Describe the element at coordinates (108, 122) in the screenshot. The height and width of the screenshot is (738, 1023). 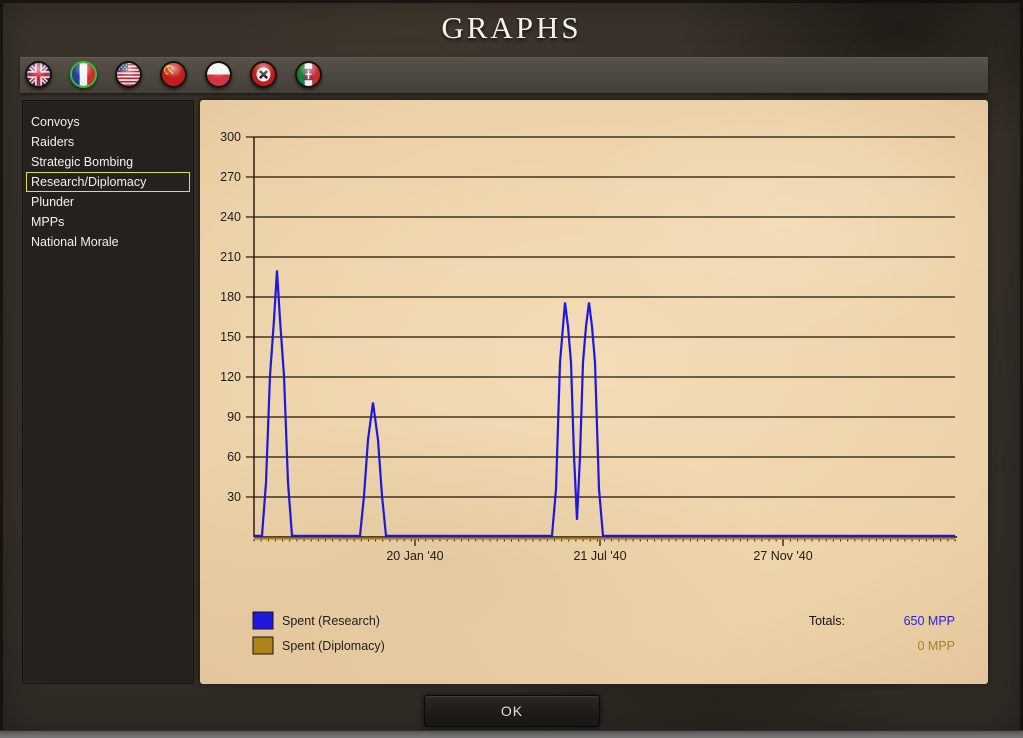
I see `sidebar-item-convoys: Convoys` at that location.